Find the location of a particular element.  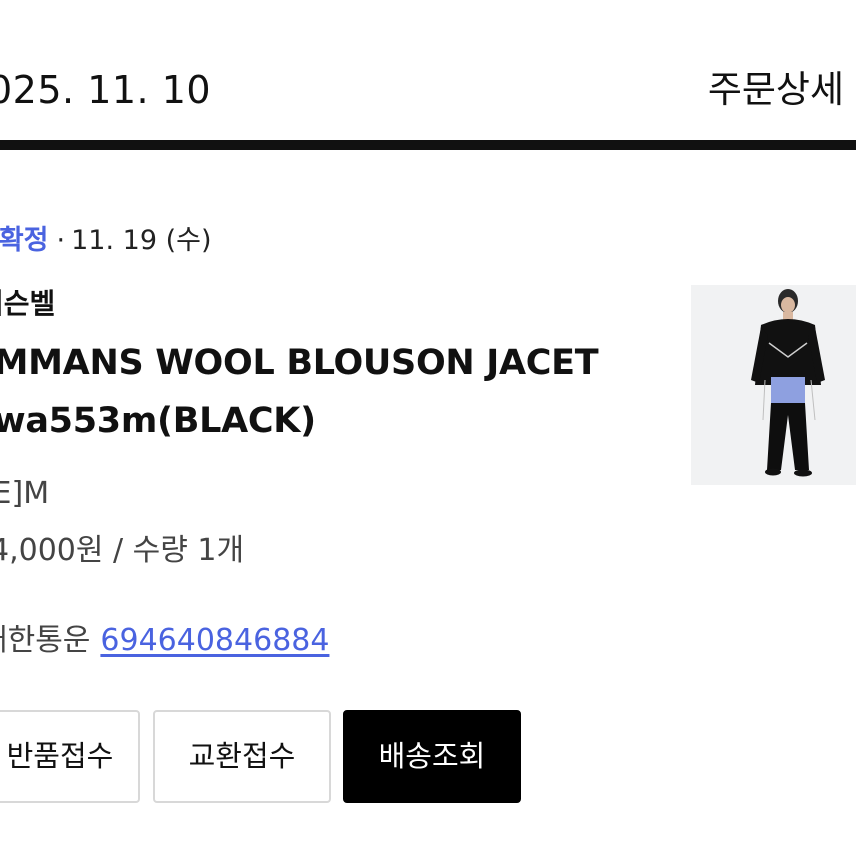

track-shipping-button: 배송조회 is located at coordinates (432, 756).